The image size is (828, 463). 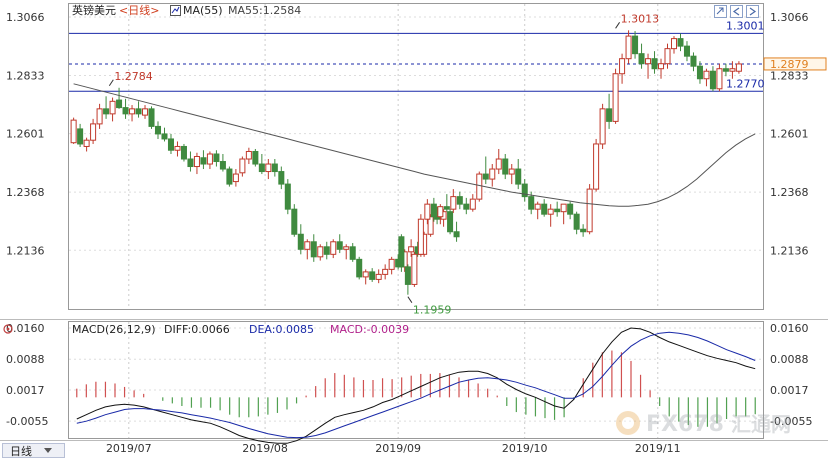 I want to click on price-tick-right: 1.2833, so click(x=789, y=75).